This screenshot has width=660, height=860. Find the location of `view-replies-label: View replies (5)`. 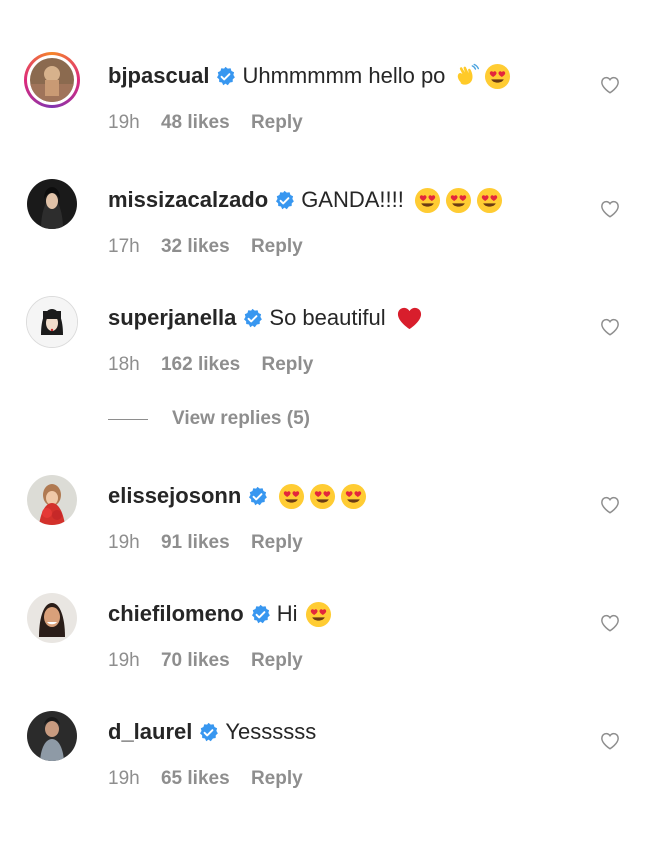

view-replies-label: View replies (5) is located at coordinates (241, 418).